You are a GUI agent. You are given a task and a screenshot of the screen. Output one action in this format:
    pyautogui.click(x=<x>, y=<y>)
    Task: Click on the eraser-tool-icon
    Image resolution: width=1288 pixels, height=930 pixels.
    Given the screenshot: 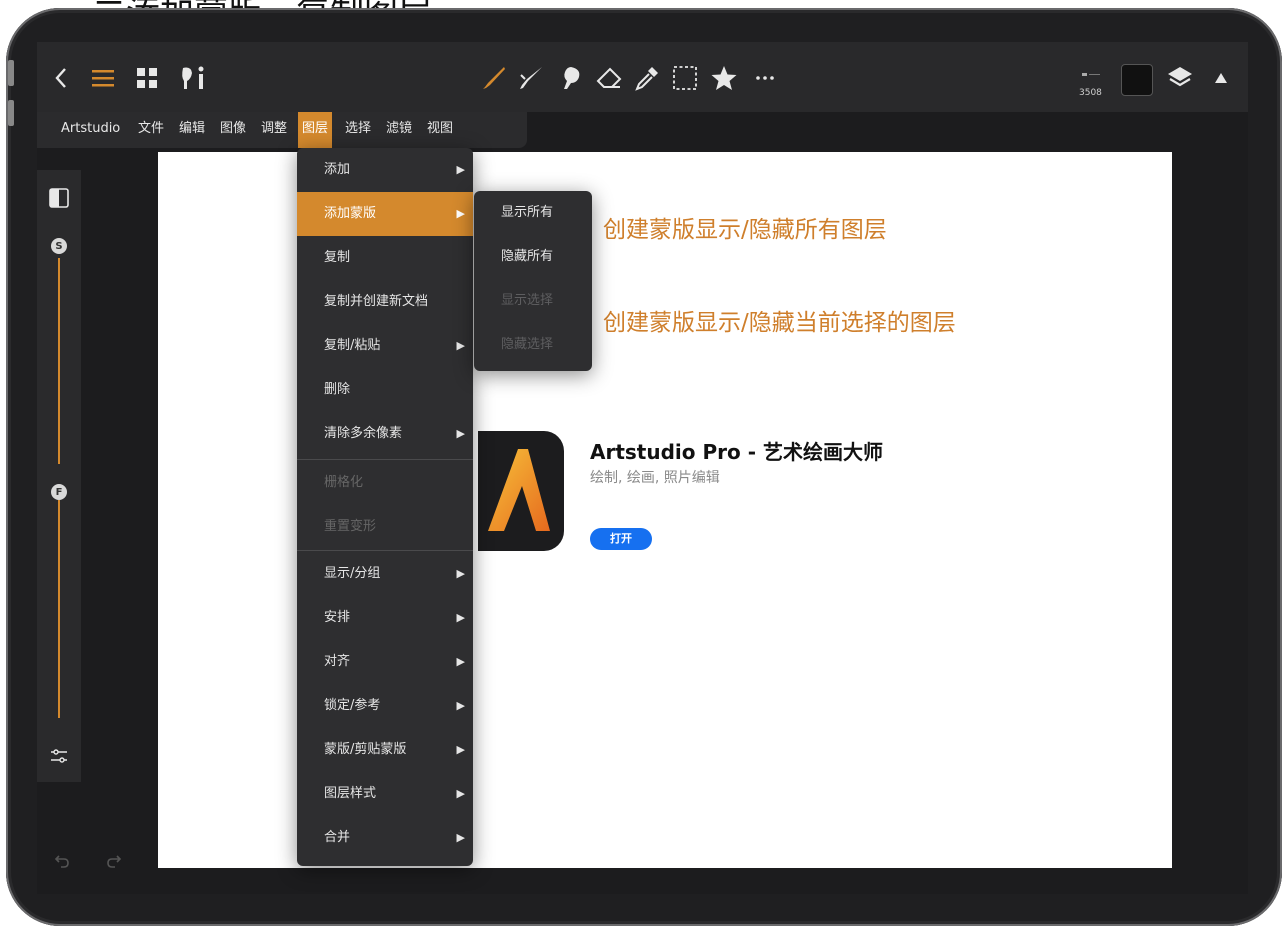 What is the action you would take?
    pyautogui.click(x=609, y=78)
    